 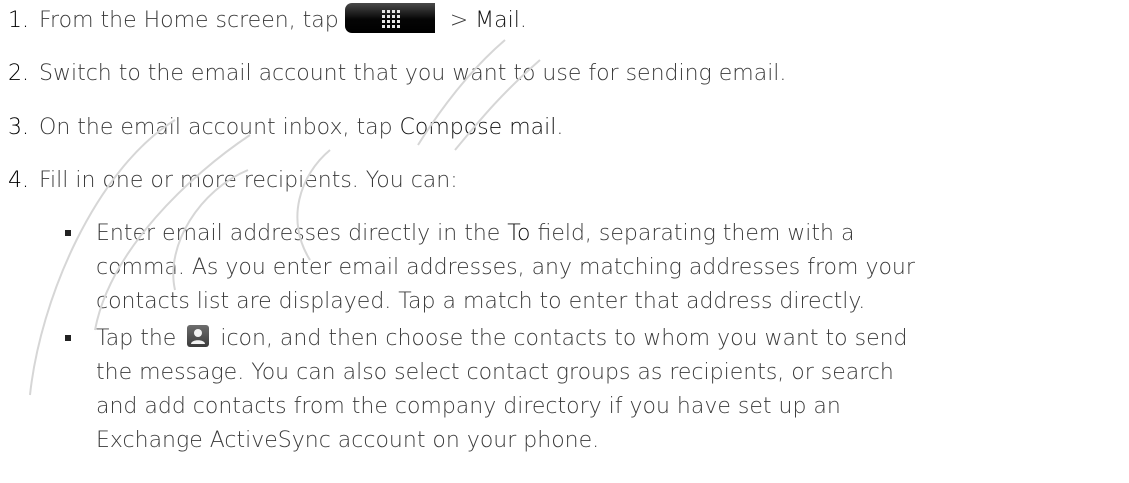 I want to click on all-apps-icon, so click(x=389, y=18).